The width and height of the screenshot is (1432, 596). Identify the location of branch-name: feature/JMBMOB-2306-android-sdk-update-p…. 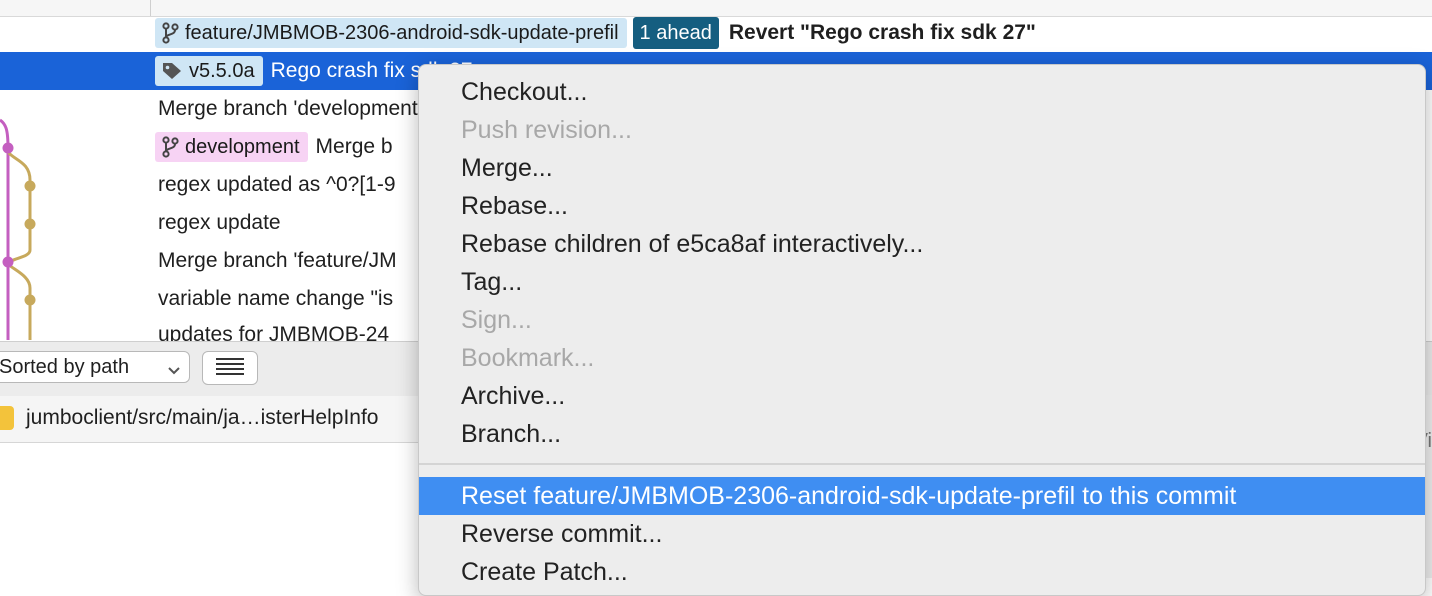
(402, 32).